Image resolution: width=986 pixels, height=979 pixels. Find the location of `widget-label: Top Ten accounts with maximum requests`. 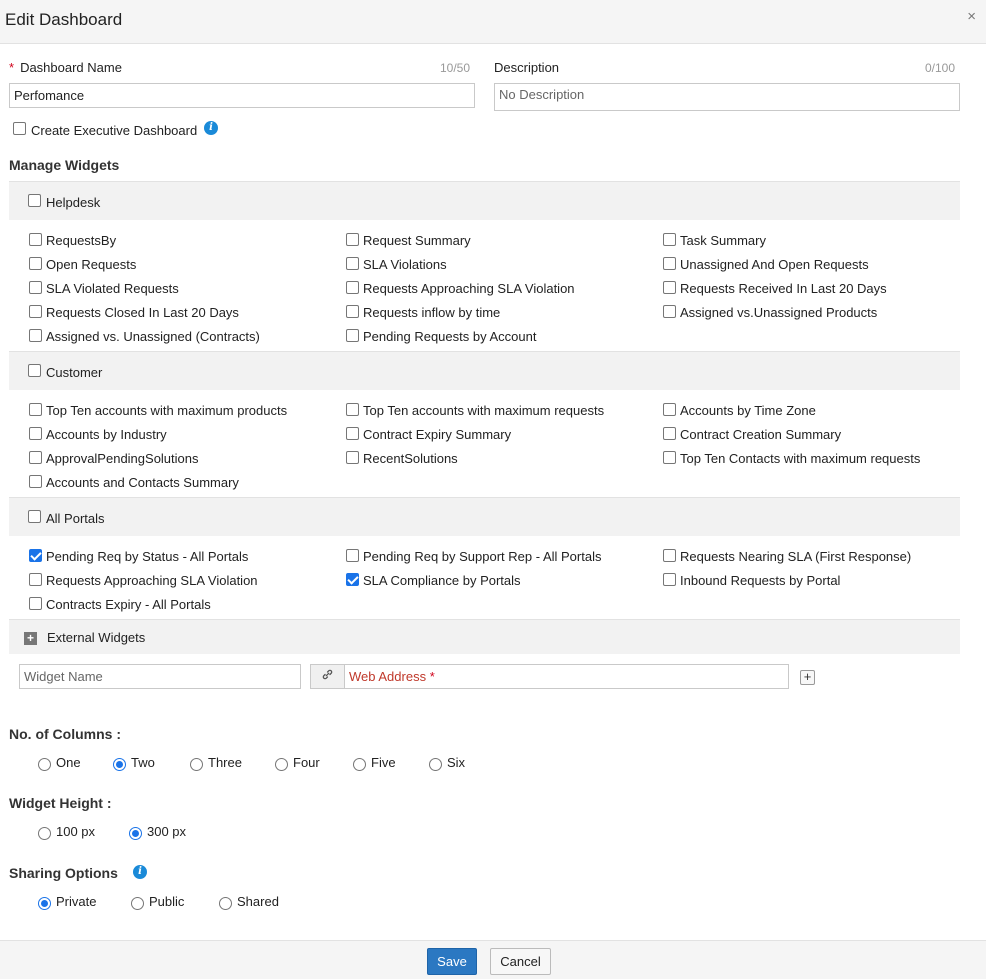

widget-label: Top Ten accounts with maximum requests is located at coordinates (484, 410).